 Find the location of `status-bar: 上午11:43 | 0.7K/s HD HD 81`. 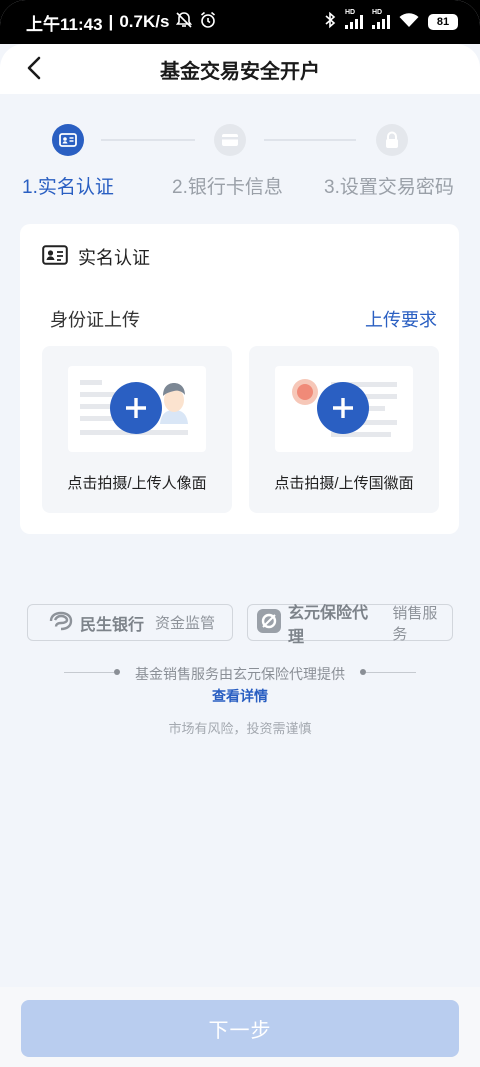

status-bar: 上午11:43 | 0.7K/s HD HD 81 is located at coordinates (240, 22).